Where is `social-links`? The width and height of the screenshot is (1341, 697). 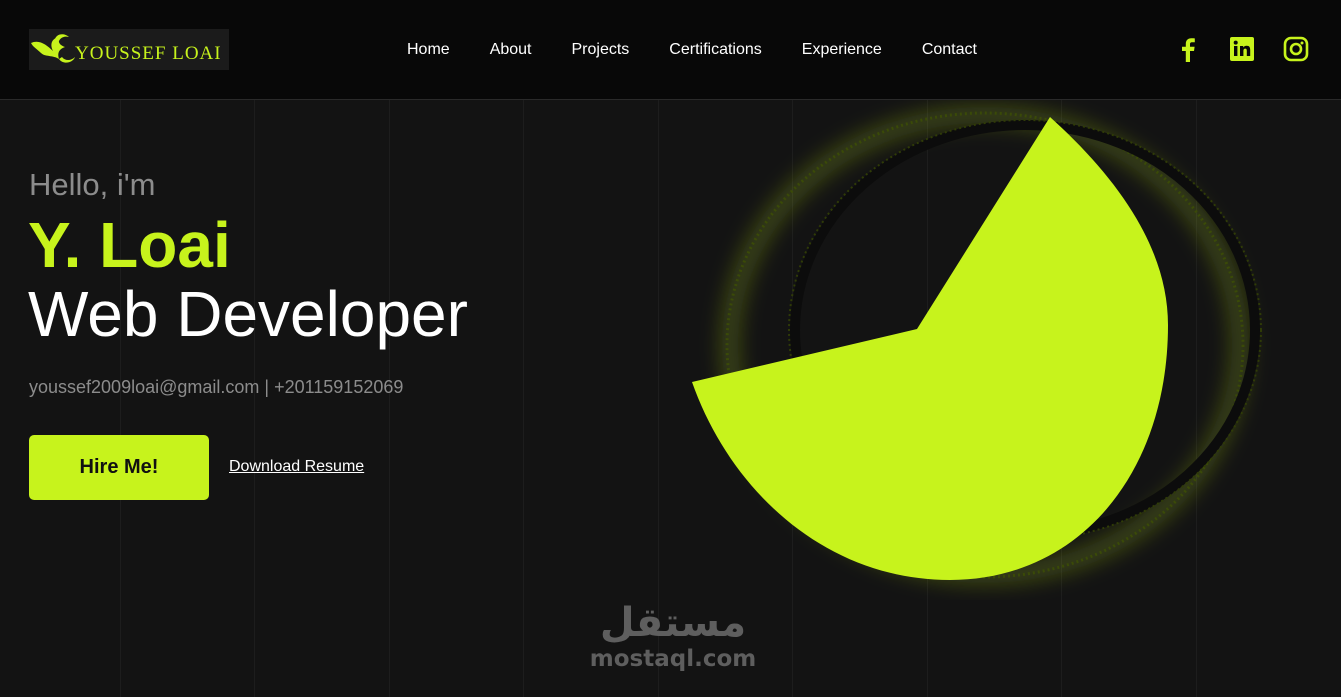 social-links is located at coordinates (1242, 49).